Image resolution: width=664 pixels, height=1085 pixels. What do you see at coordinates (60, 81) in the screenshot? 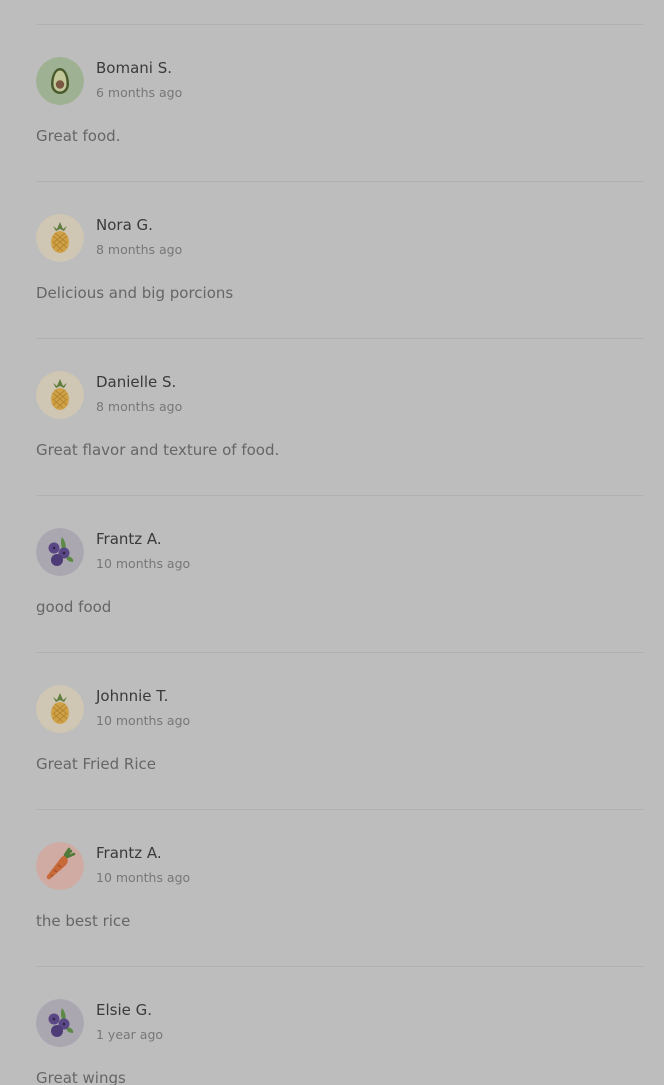
I see `avocado-icon` at bounding box center [60, 81].